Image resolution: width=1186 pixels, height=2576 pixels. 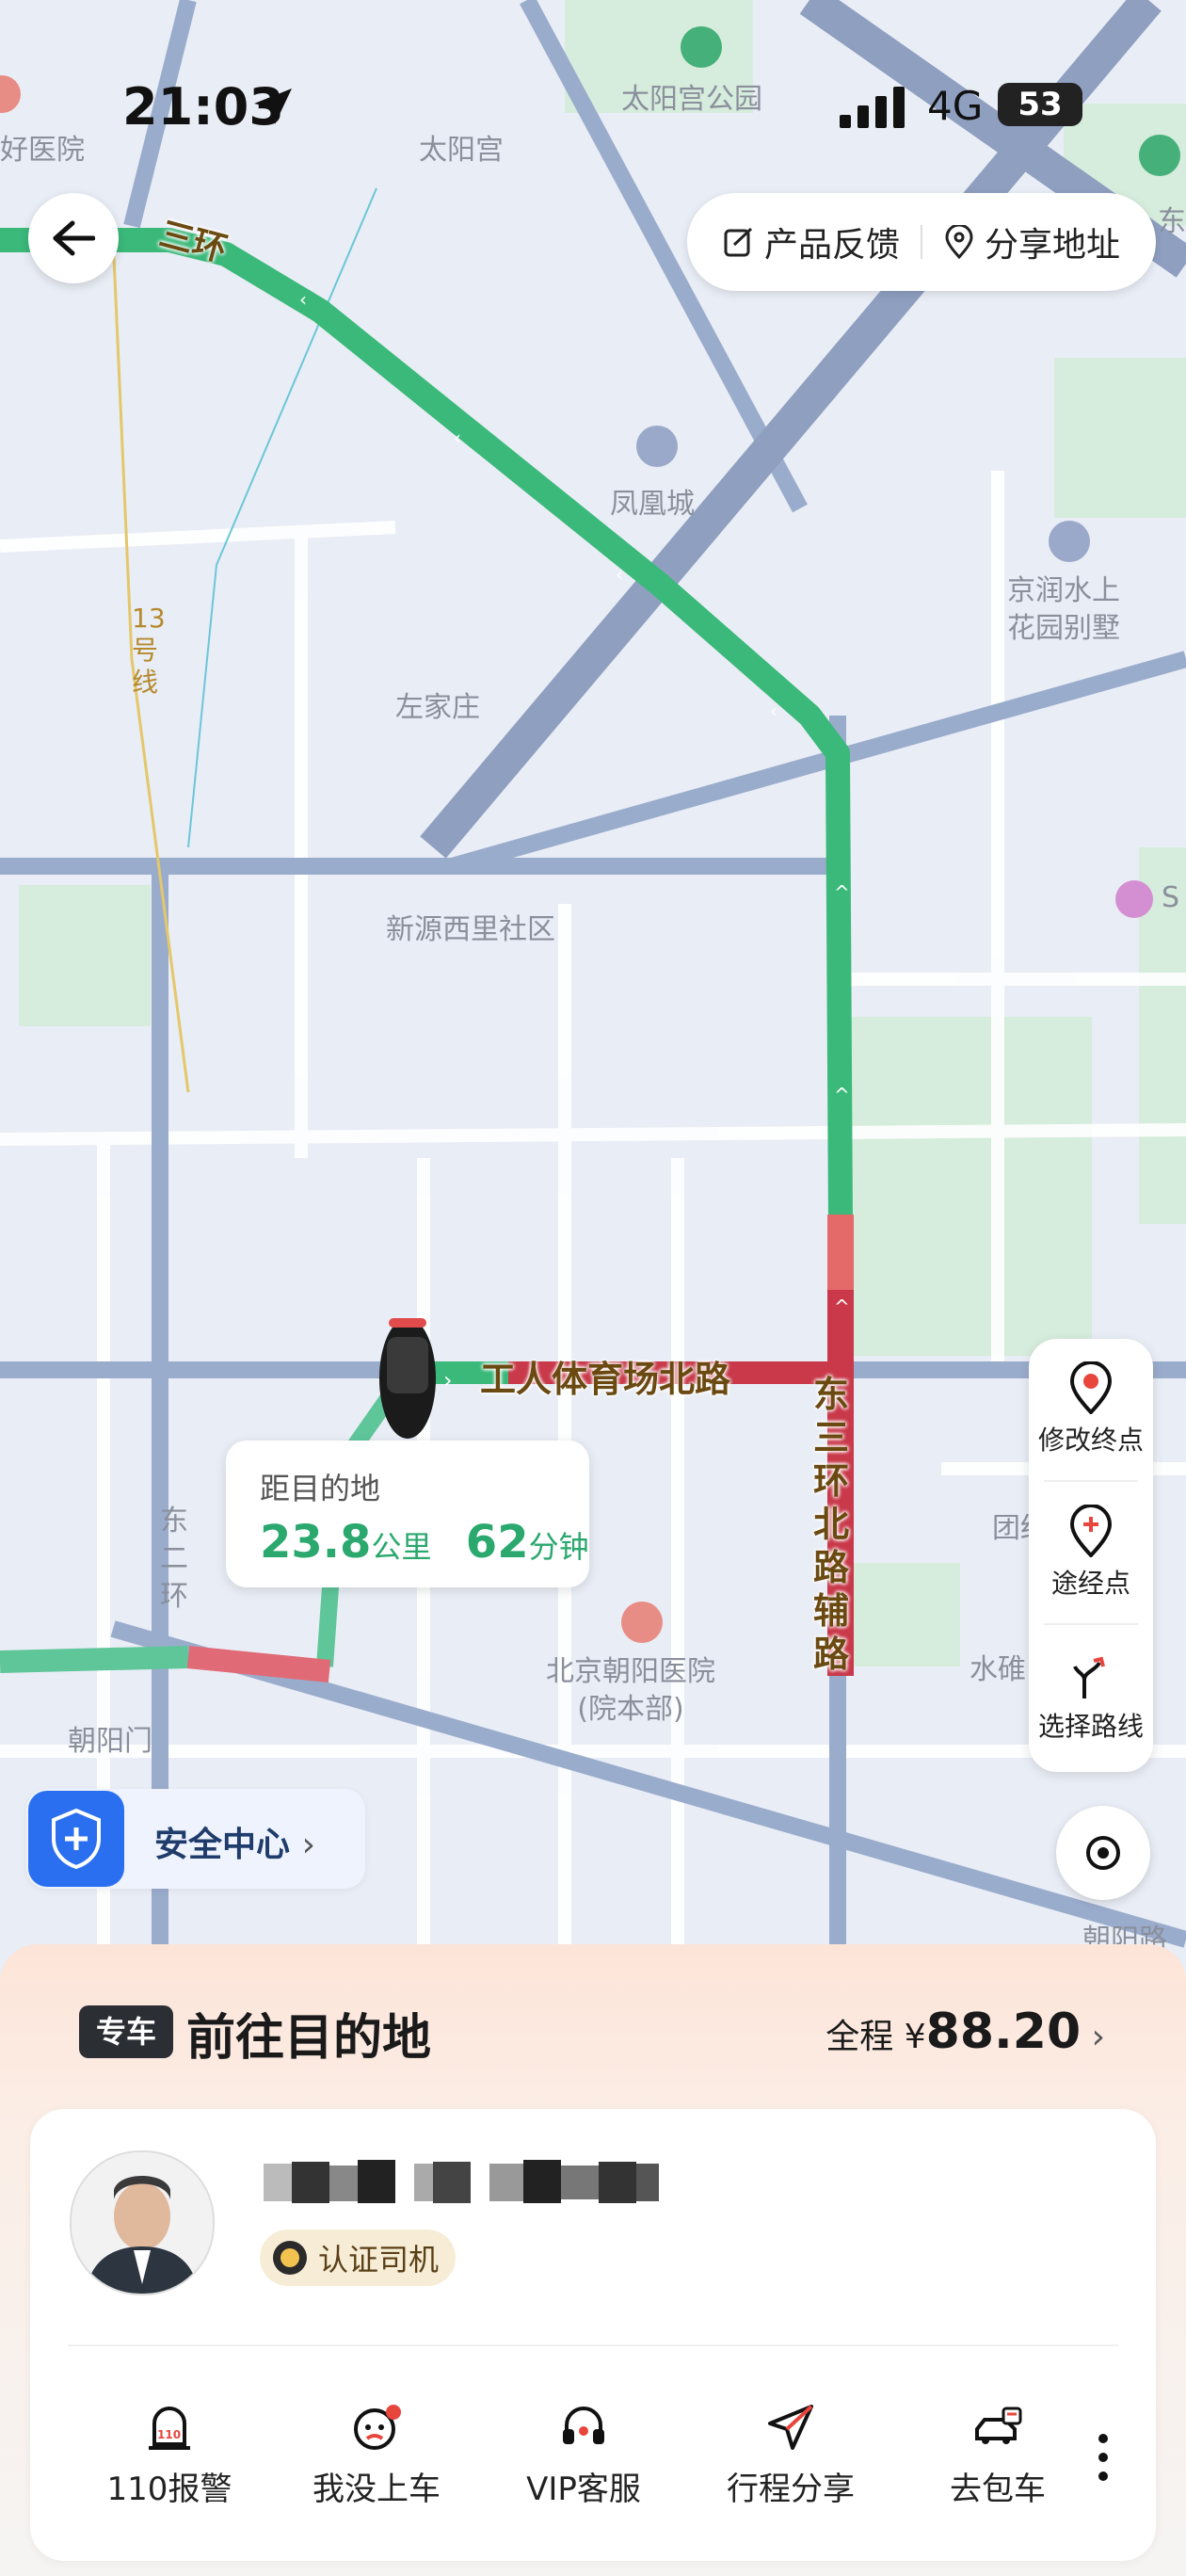 What do you see at coordinates (998, 2489) in the screenshot?
I see `action-label: 去包车` at bounding box center [998, 2489].